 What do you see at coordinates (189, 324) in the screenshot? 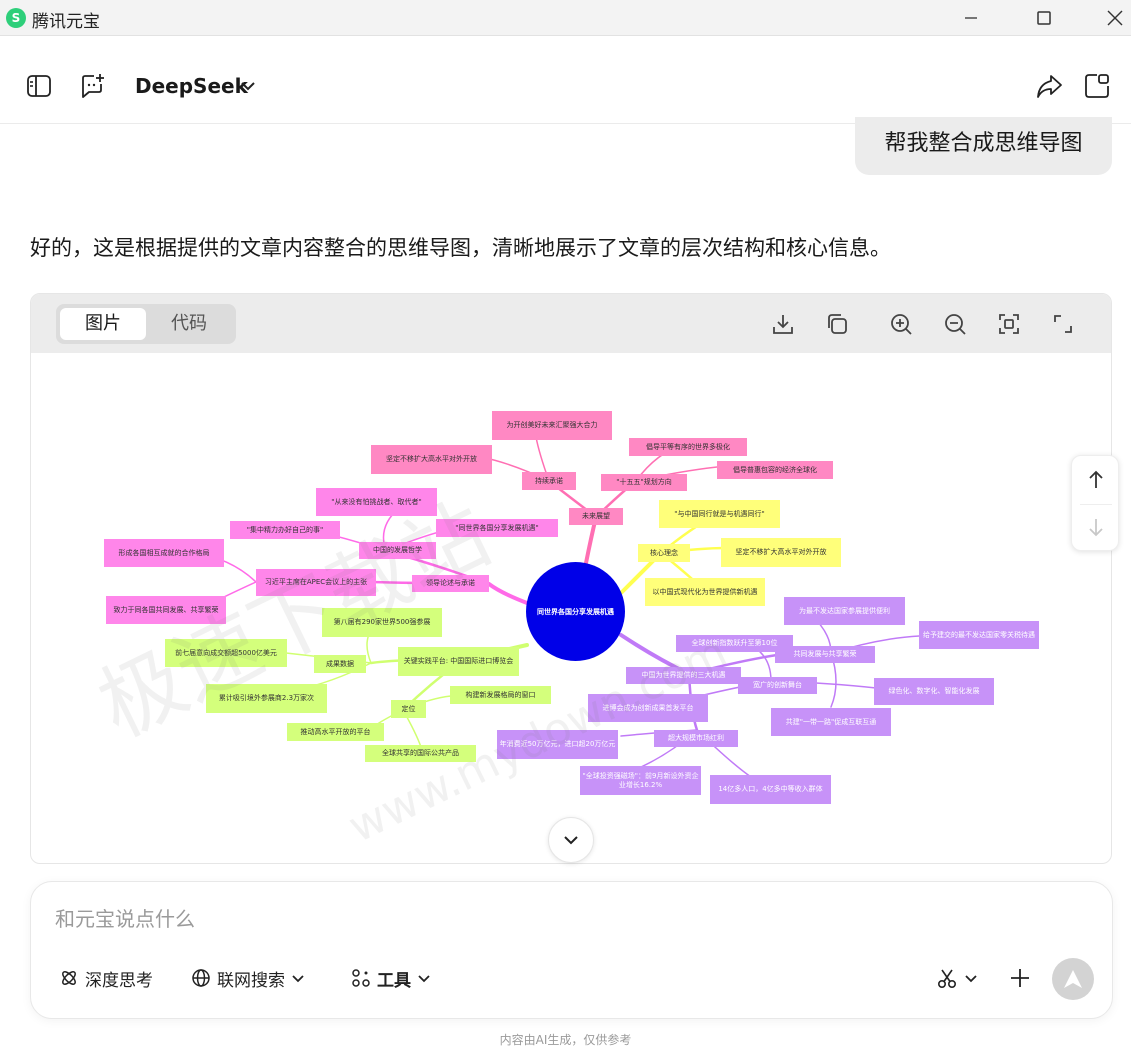
I see `tab-code: 代码` at bounding box center [189, 324].